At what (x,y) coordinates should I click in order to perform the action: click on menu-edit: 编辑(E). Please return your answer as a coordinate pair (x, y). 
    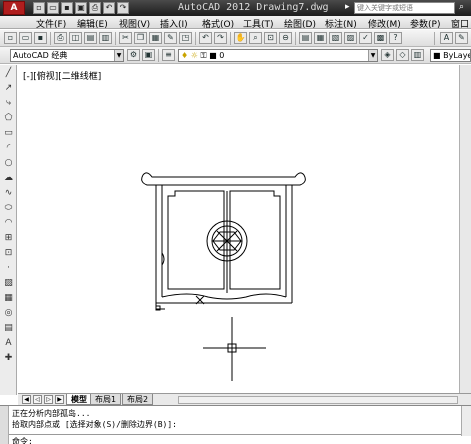
    Looking at the image, I should click on (92, 23).